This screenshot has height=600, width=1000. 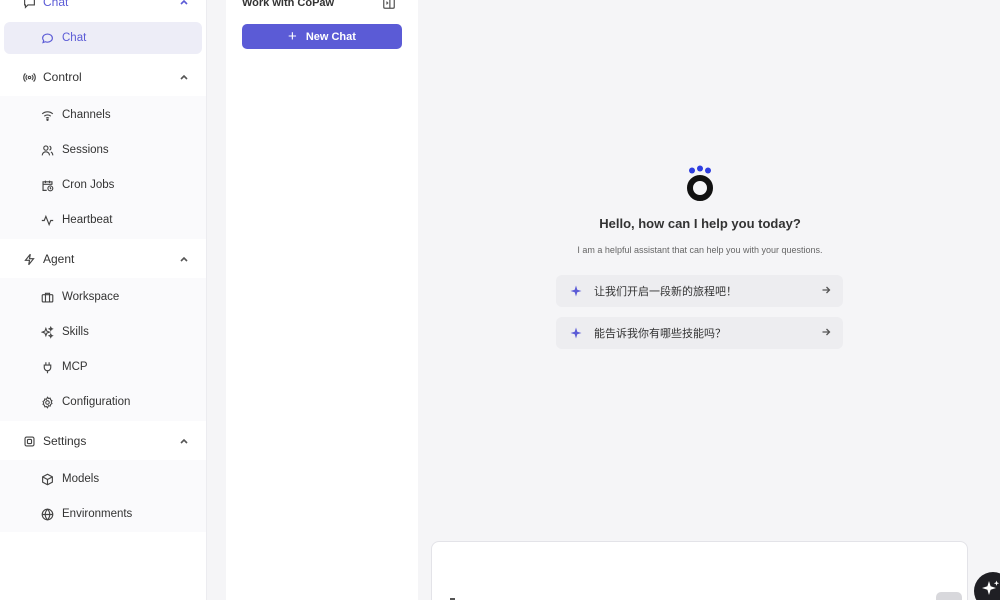 What do you see at coordinates (96, 402) in the screenshot?
I see `sidebar-item-label: Configuration` at bounding box center [96, 402].